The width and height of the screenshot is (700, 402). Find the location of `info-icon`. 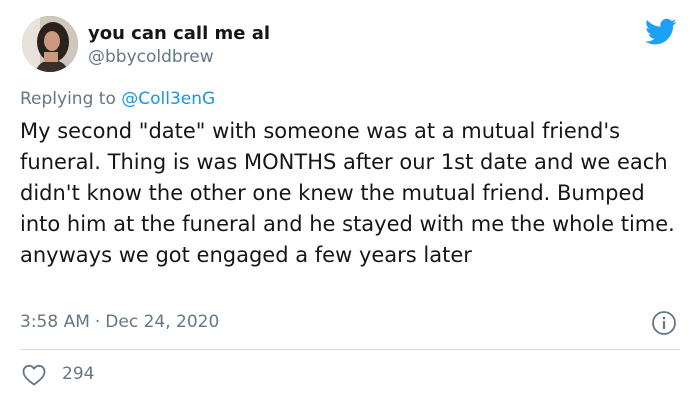

info-icon is located at coordinates (664, 323).